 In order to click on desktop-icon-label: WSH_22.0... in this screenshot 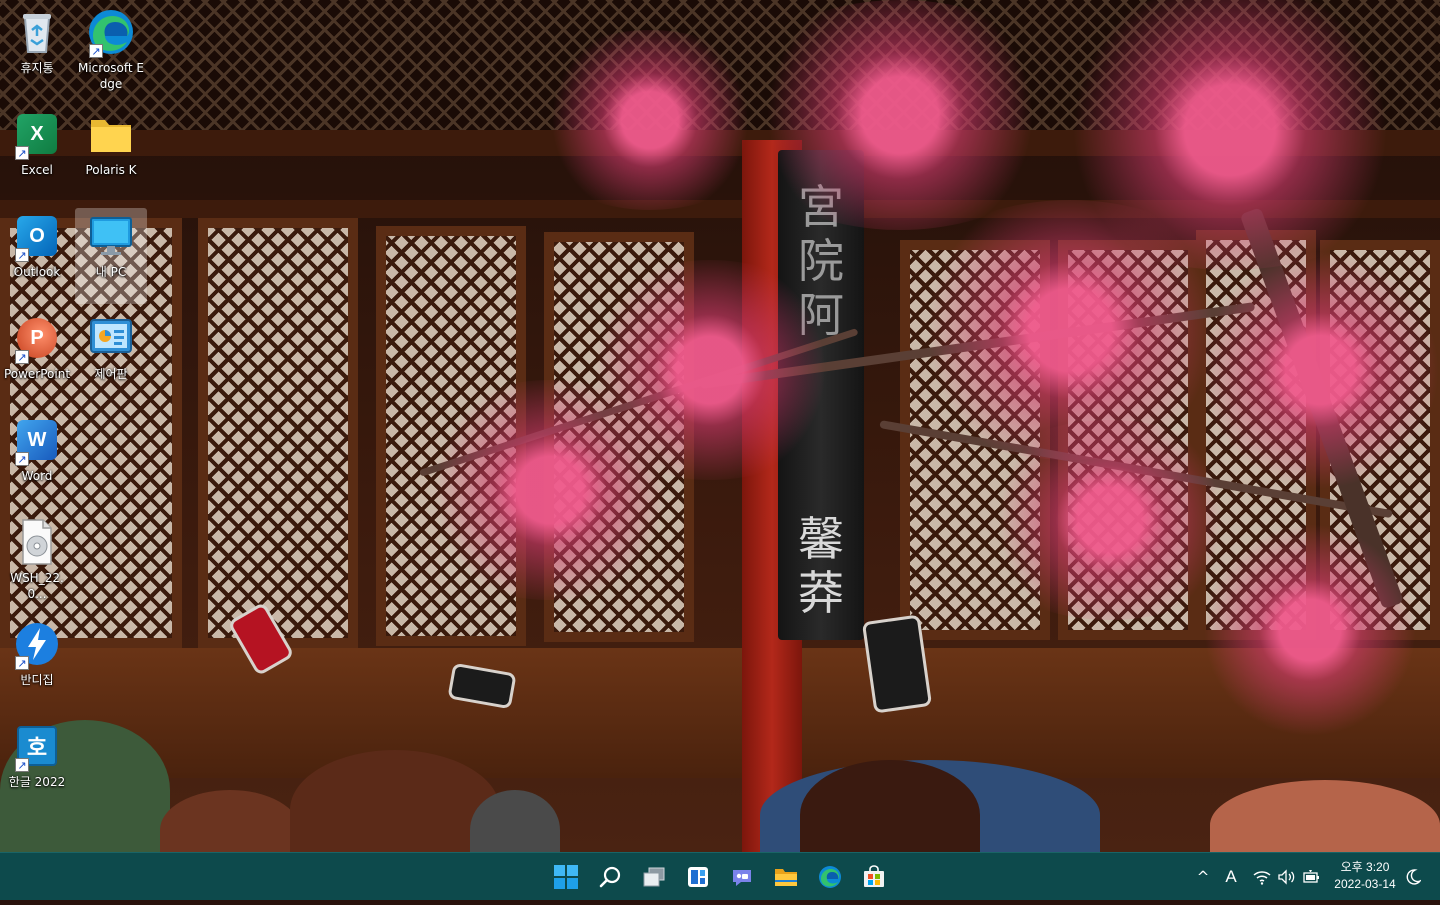, I will do `click(37, 586)`.